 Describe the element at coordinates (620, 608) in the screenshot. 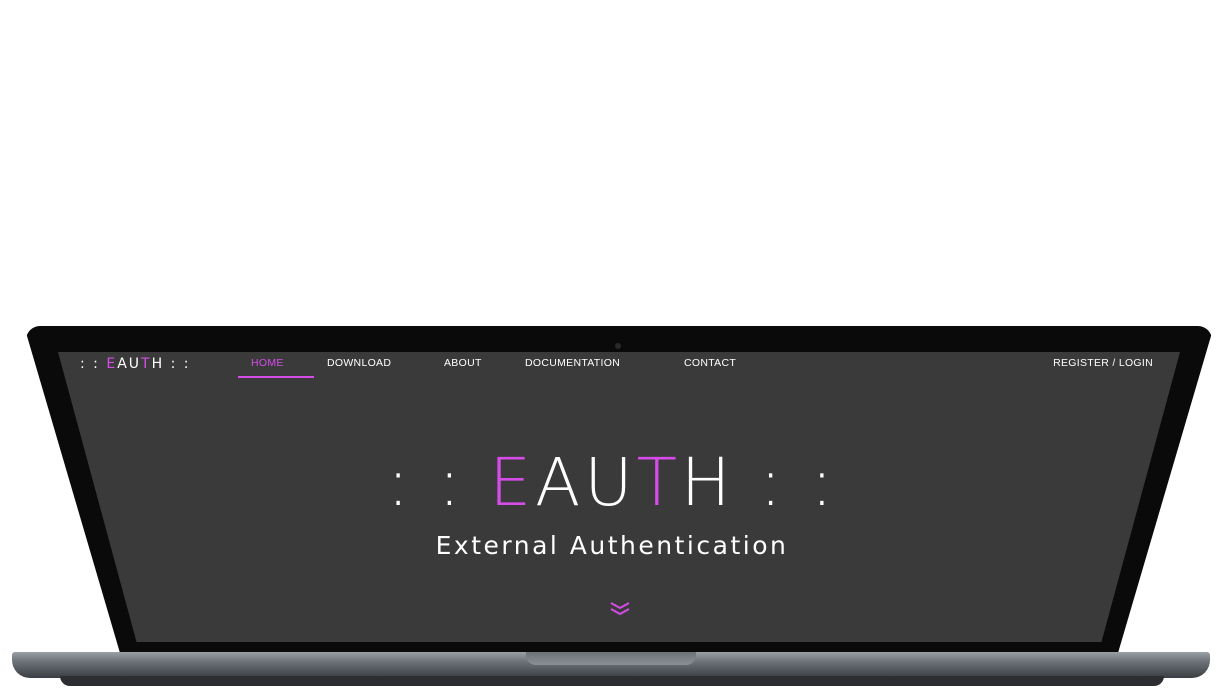

I see `chevron-double-down-icon` at that location.